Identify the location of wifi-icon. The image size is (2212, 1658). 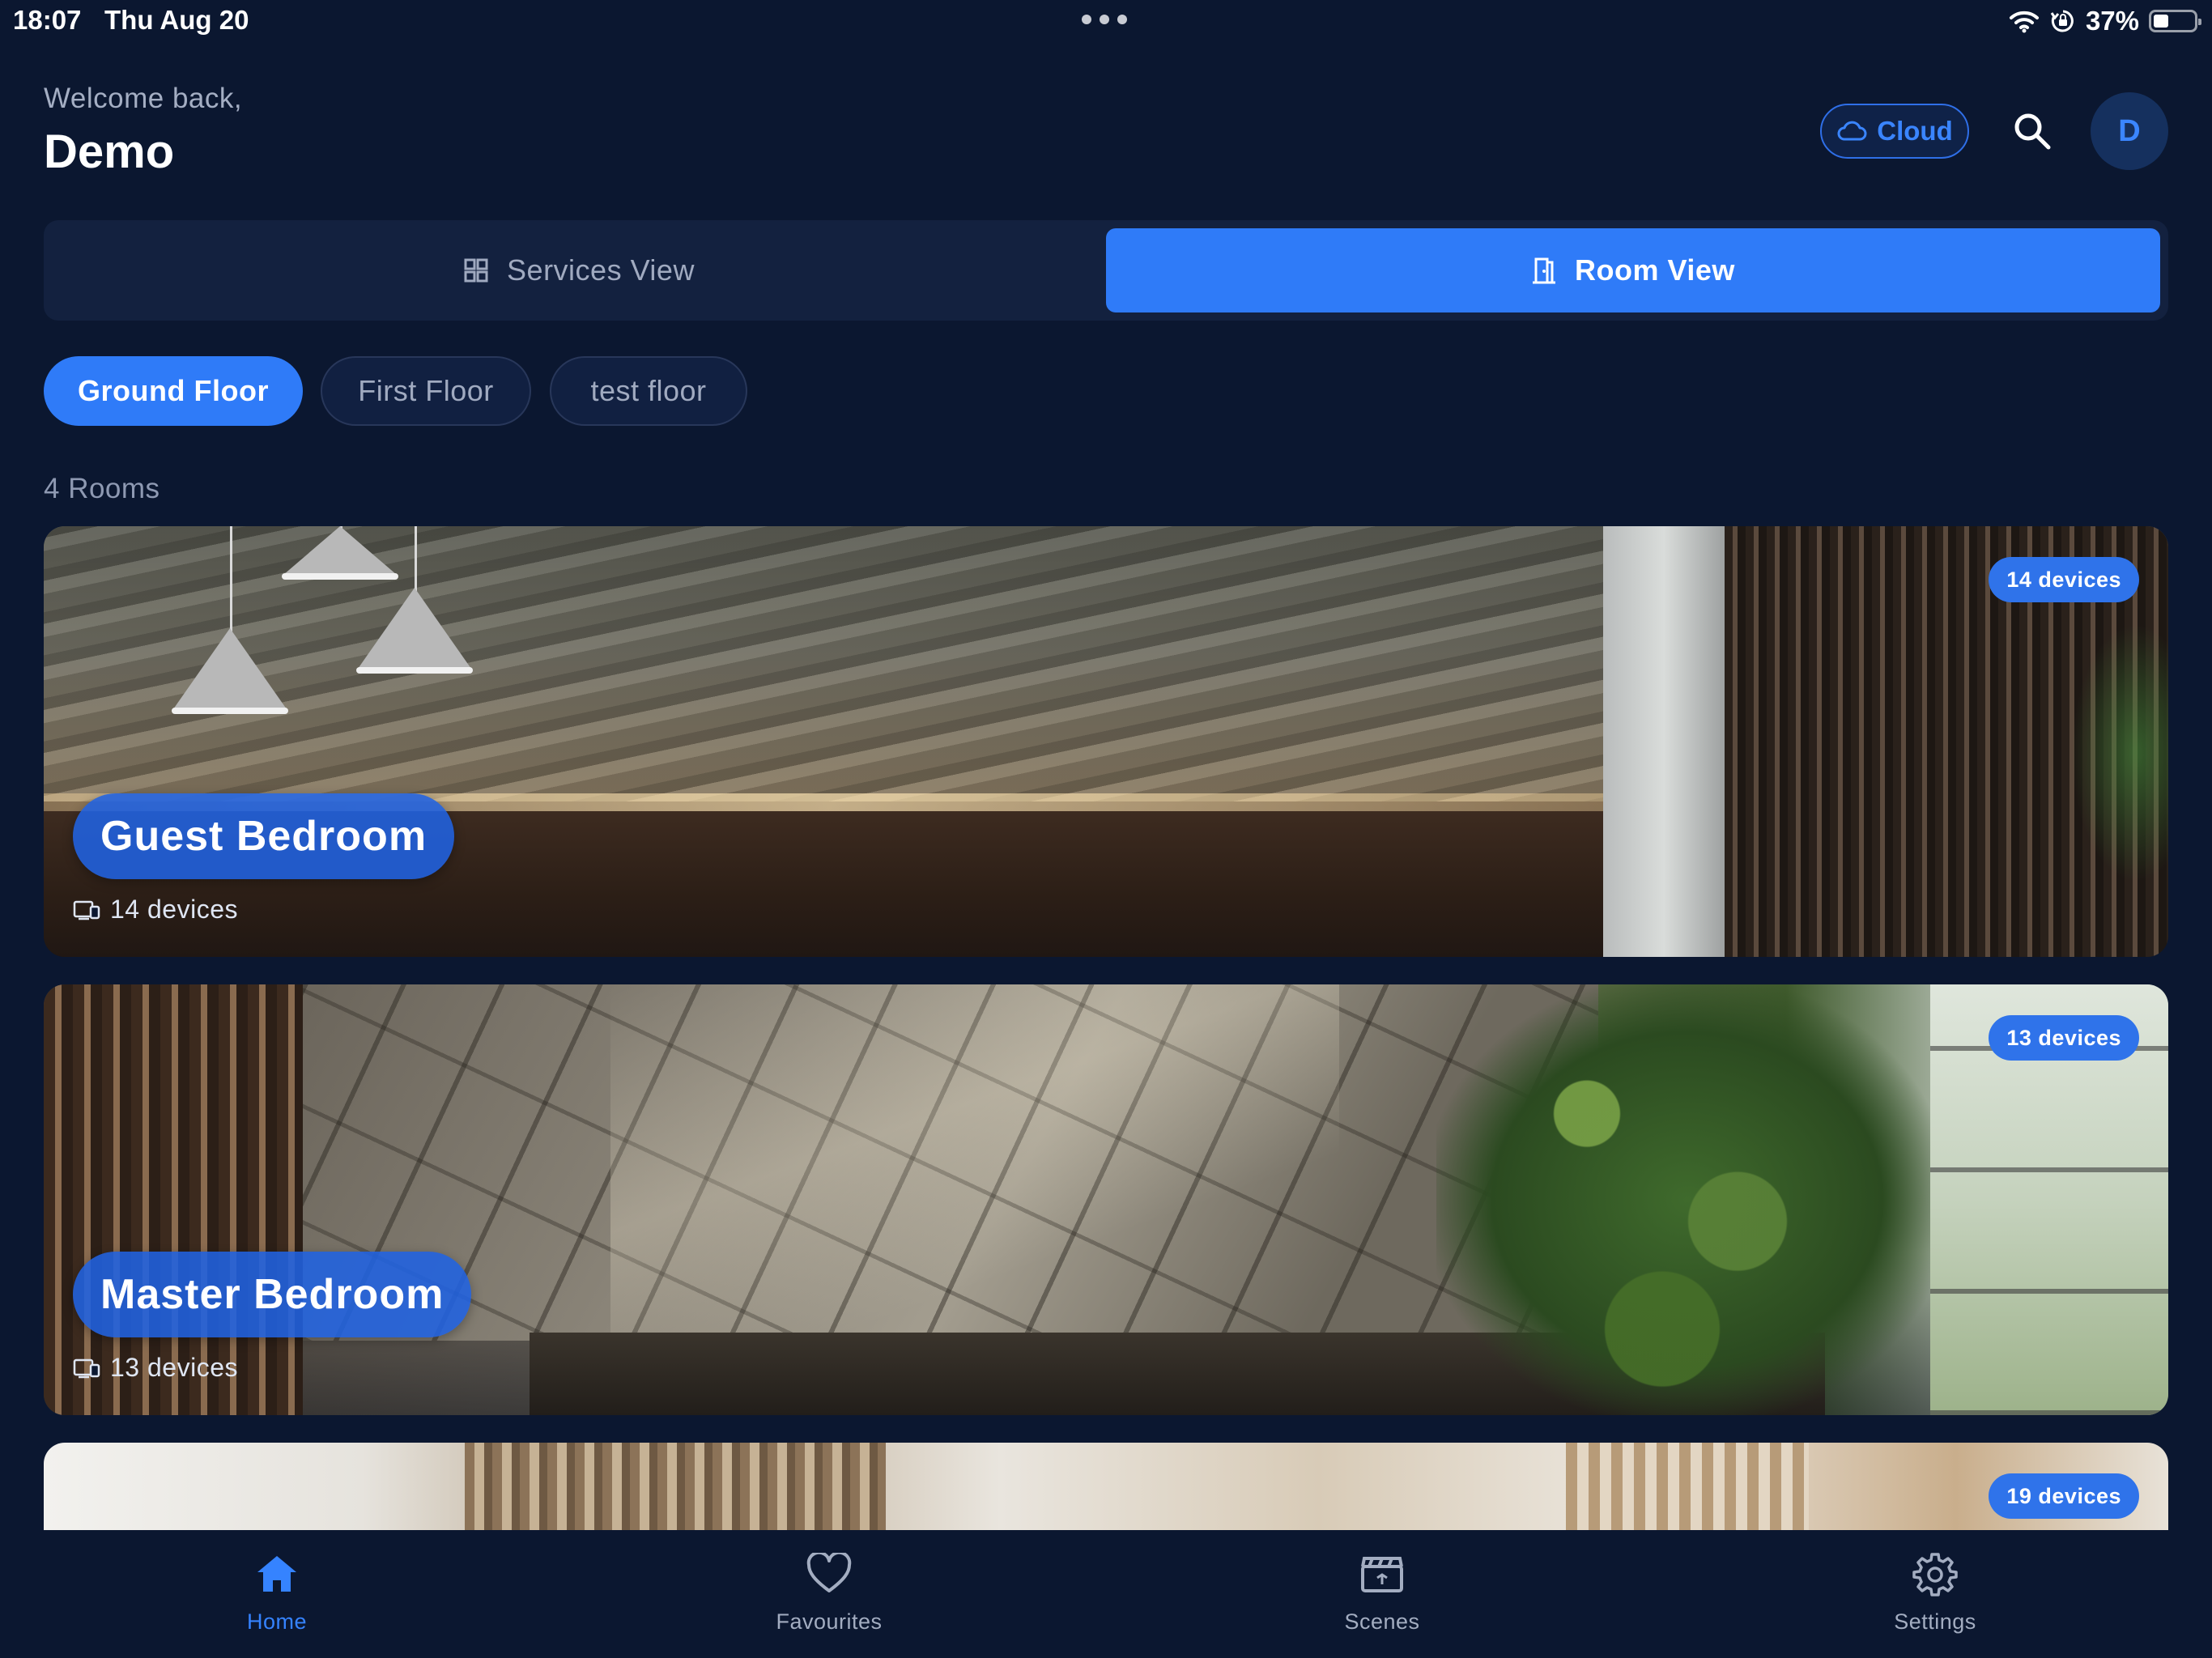
(2024, 22).